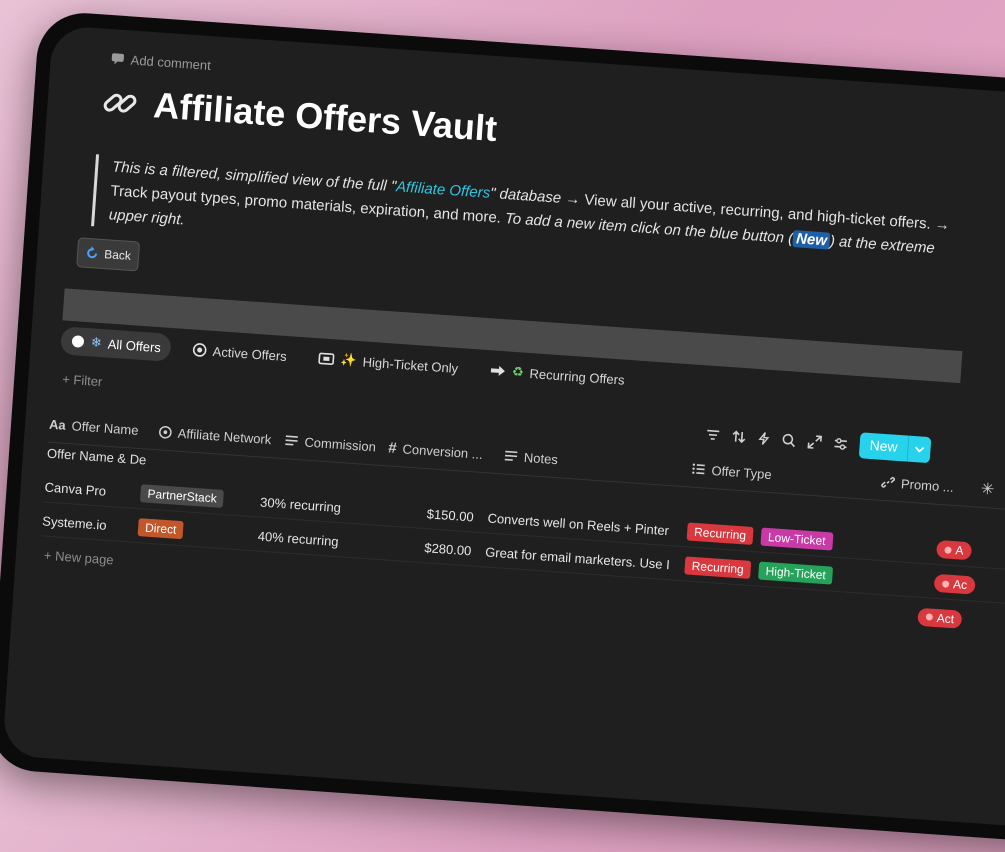 This screenshot has height=852, width=1005. I want to click on tab-all-offers-label: All Offers, so click(134, 345).